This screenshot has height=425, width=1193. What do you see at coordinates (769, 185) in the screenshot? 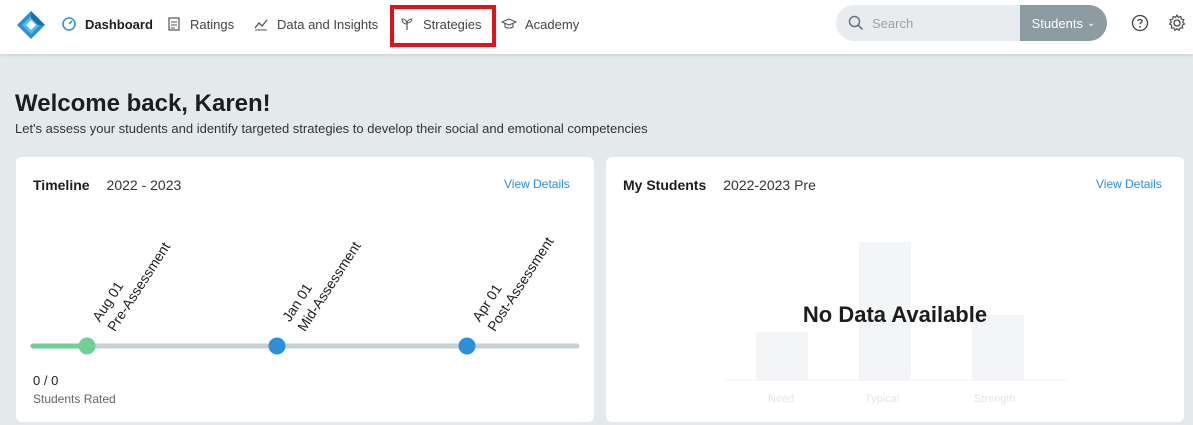
I see `my-students-period: 2022-2023 Pre` at bounding box center [769, 185].